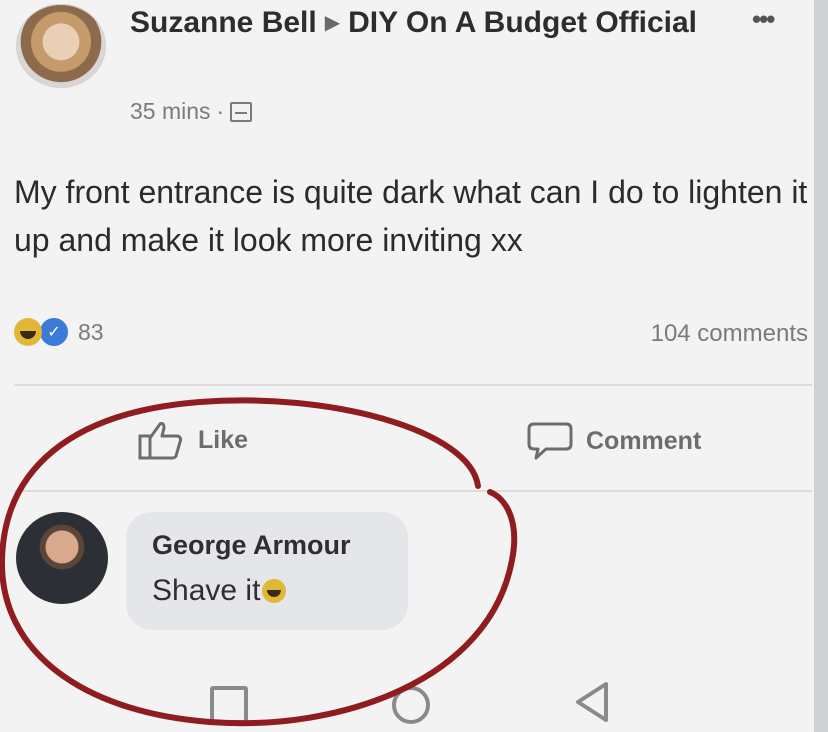  Describe the element at coordinates (241, 111) in the screenshot. I see `globe-icon` at that location.